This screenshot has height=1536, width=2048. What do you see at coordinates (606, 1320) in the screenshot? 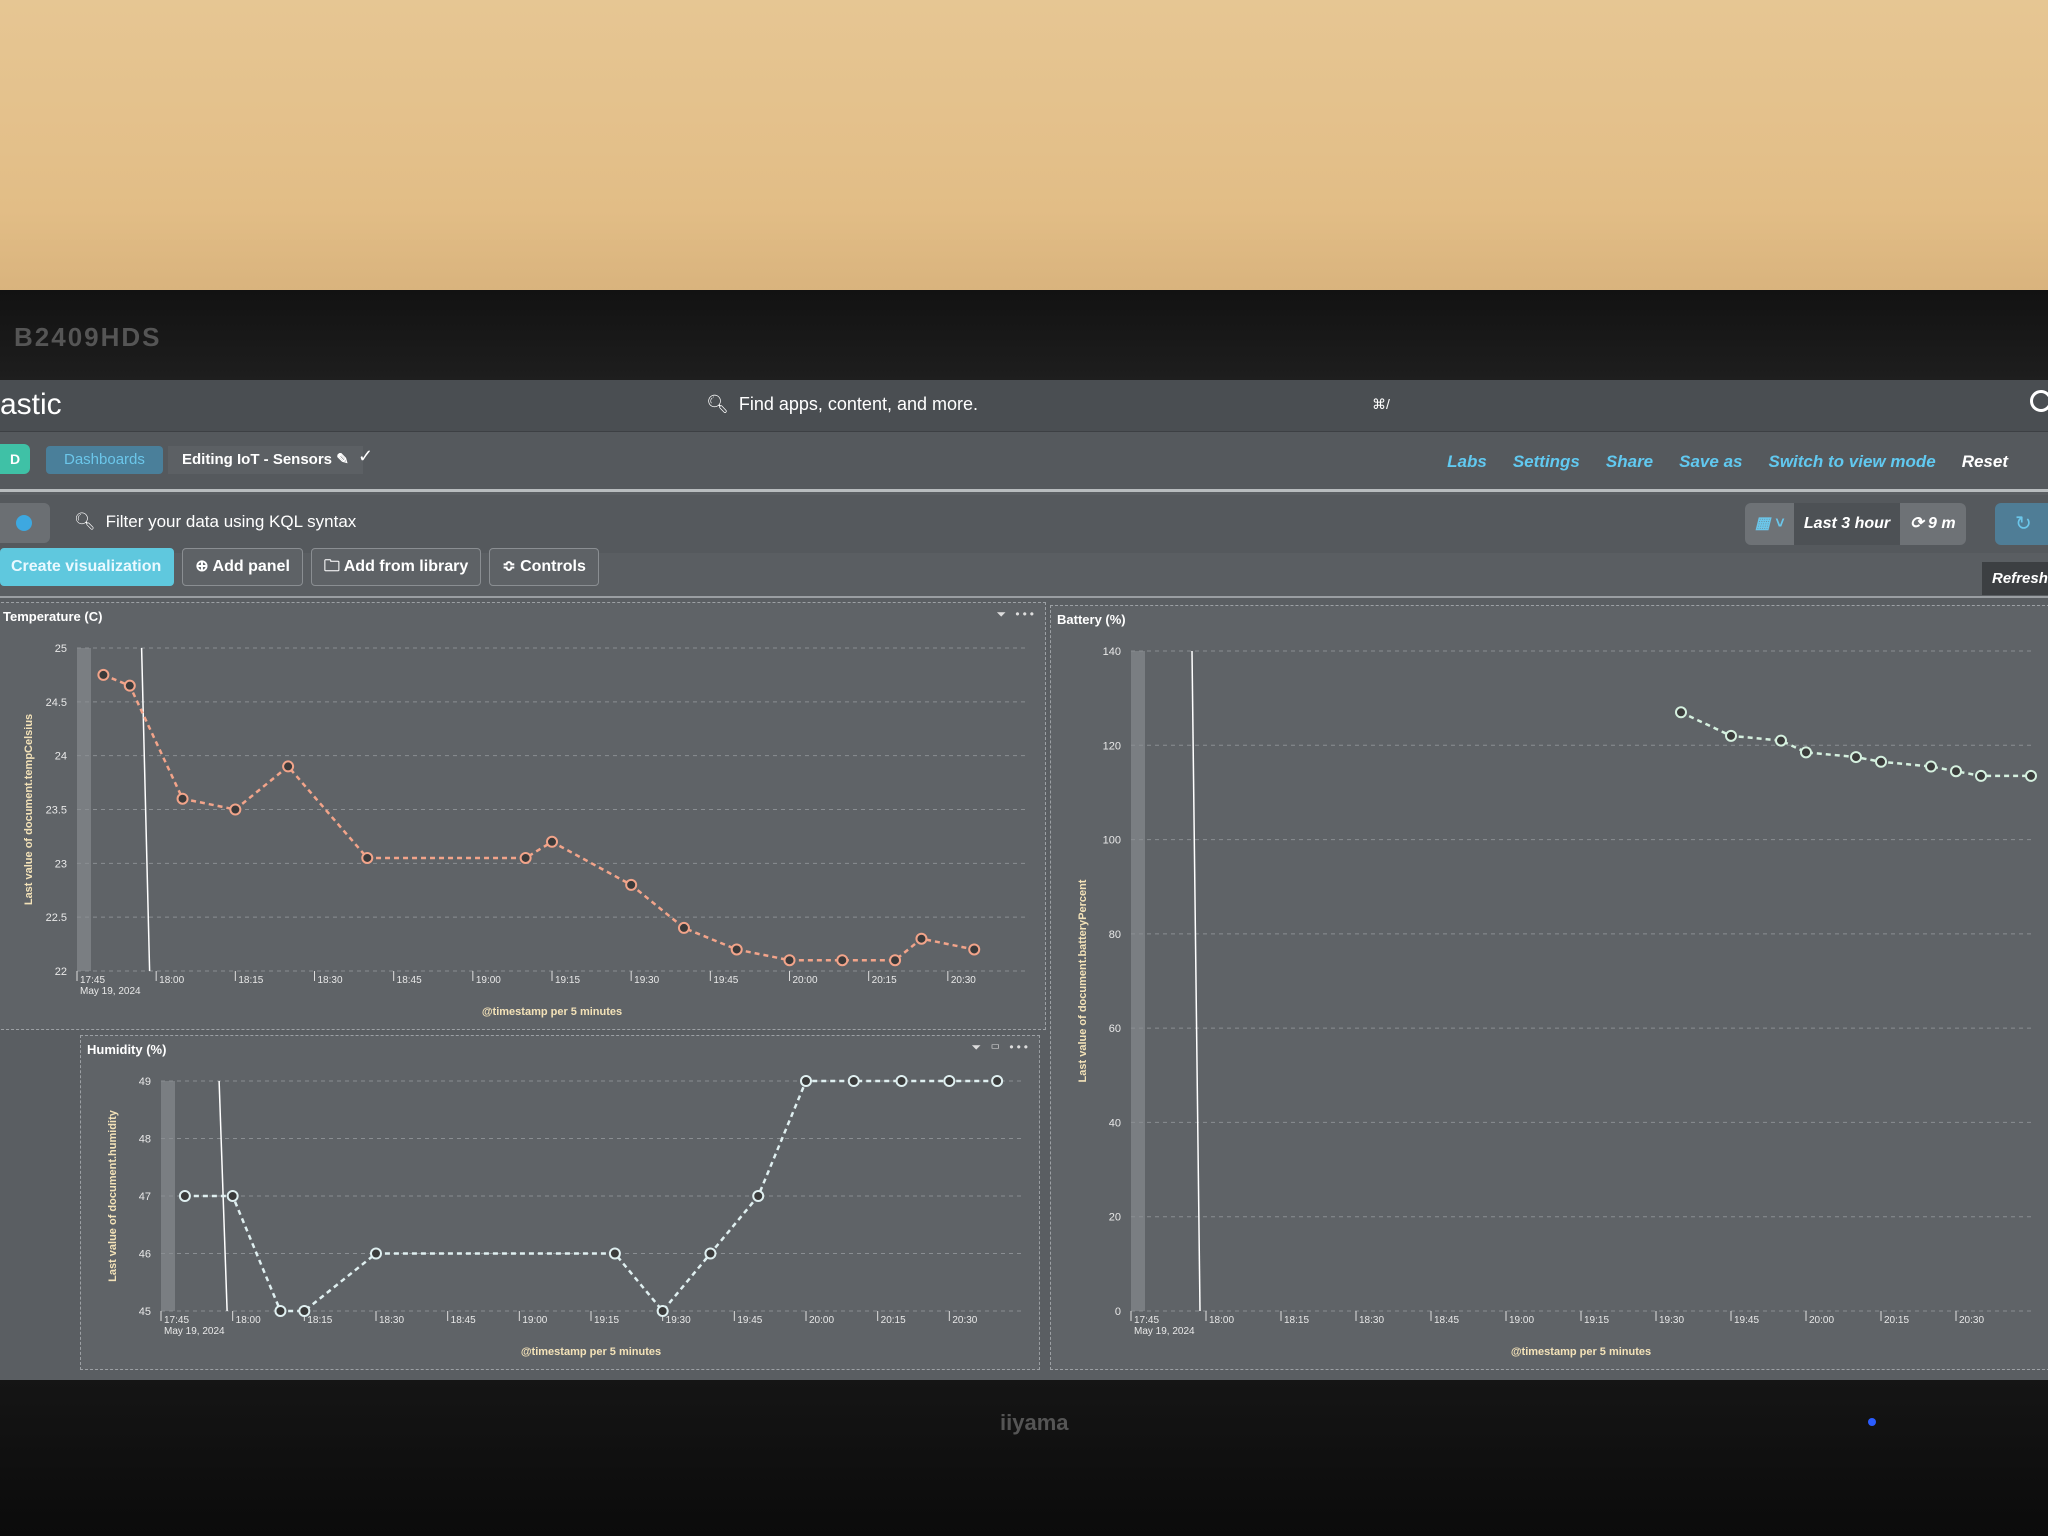
I see `x-tick-label: 19:15` at bounding box center [606, 1320].